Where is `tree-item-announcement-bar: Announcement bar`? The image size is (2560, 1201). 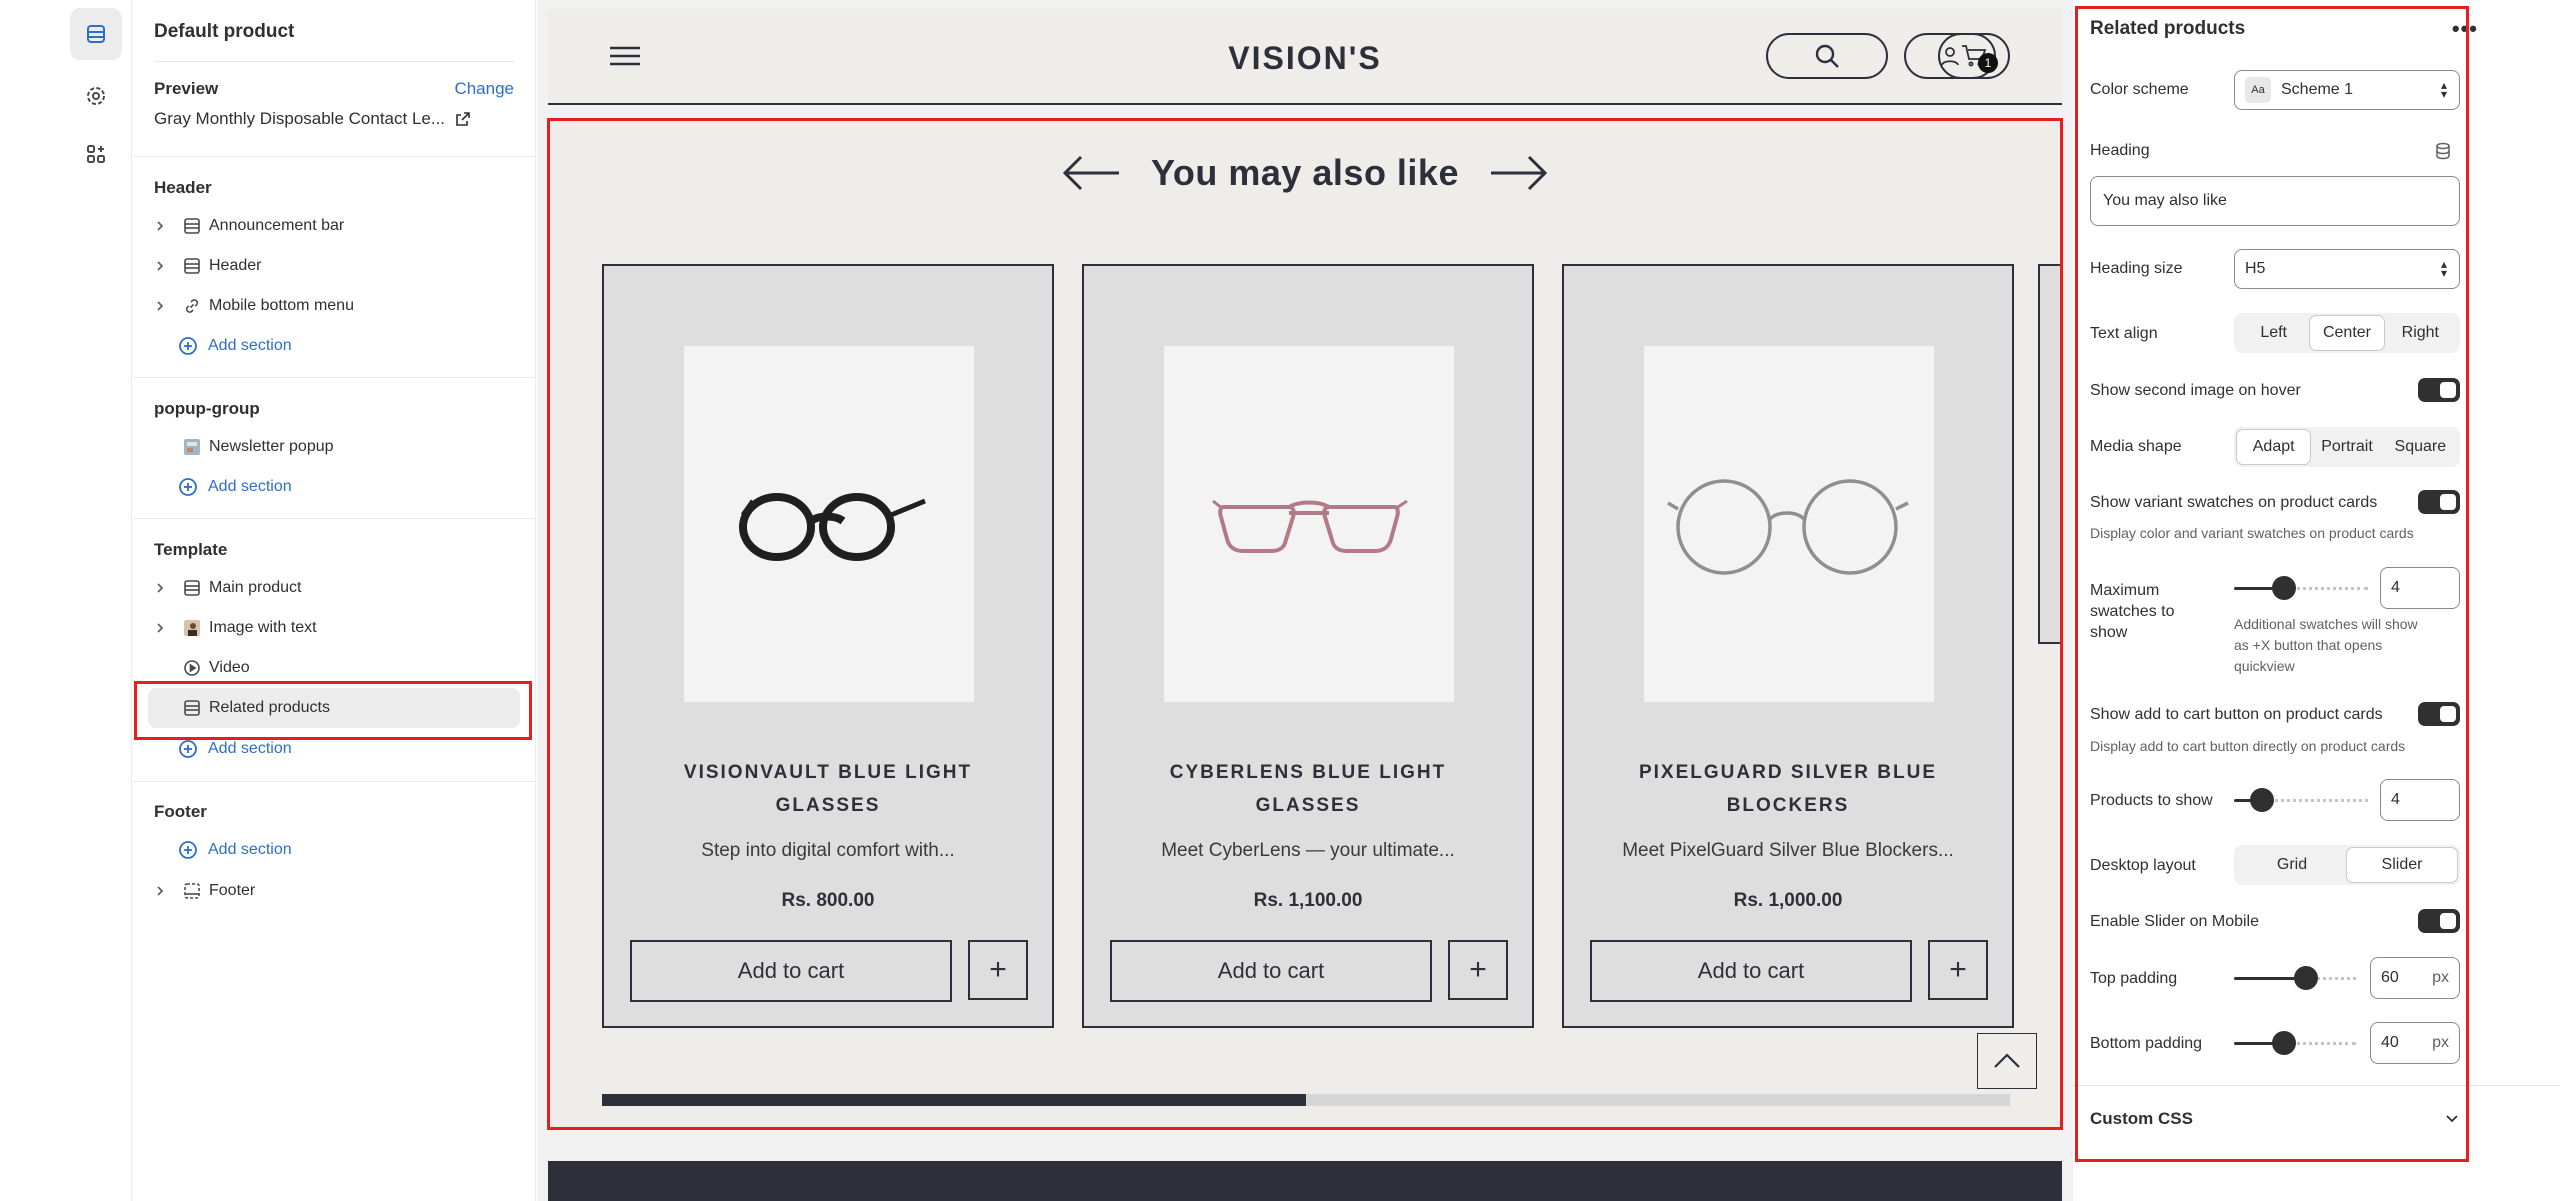
tree-item-announcement-bar: Announcement bar is located at coordinates (334, 226).